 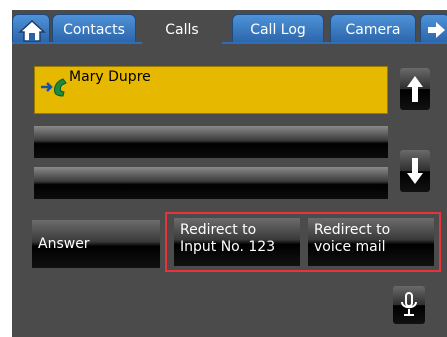 I want to click on answer-label: Answer, so click(x=64, y=244).